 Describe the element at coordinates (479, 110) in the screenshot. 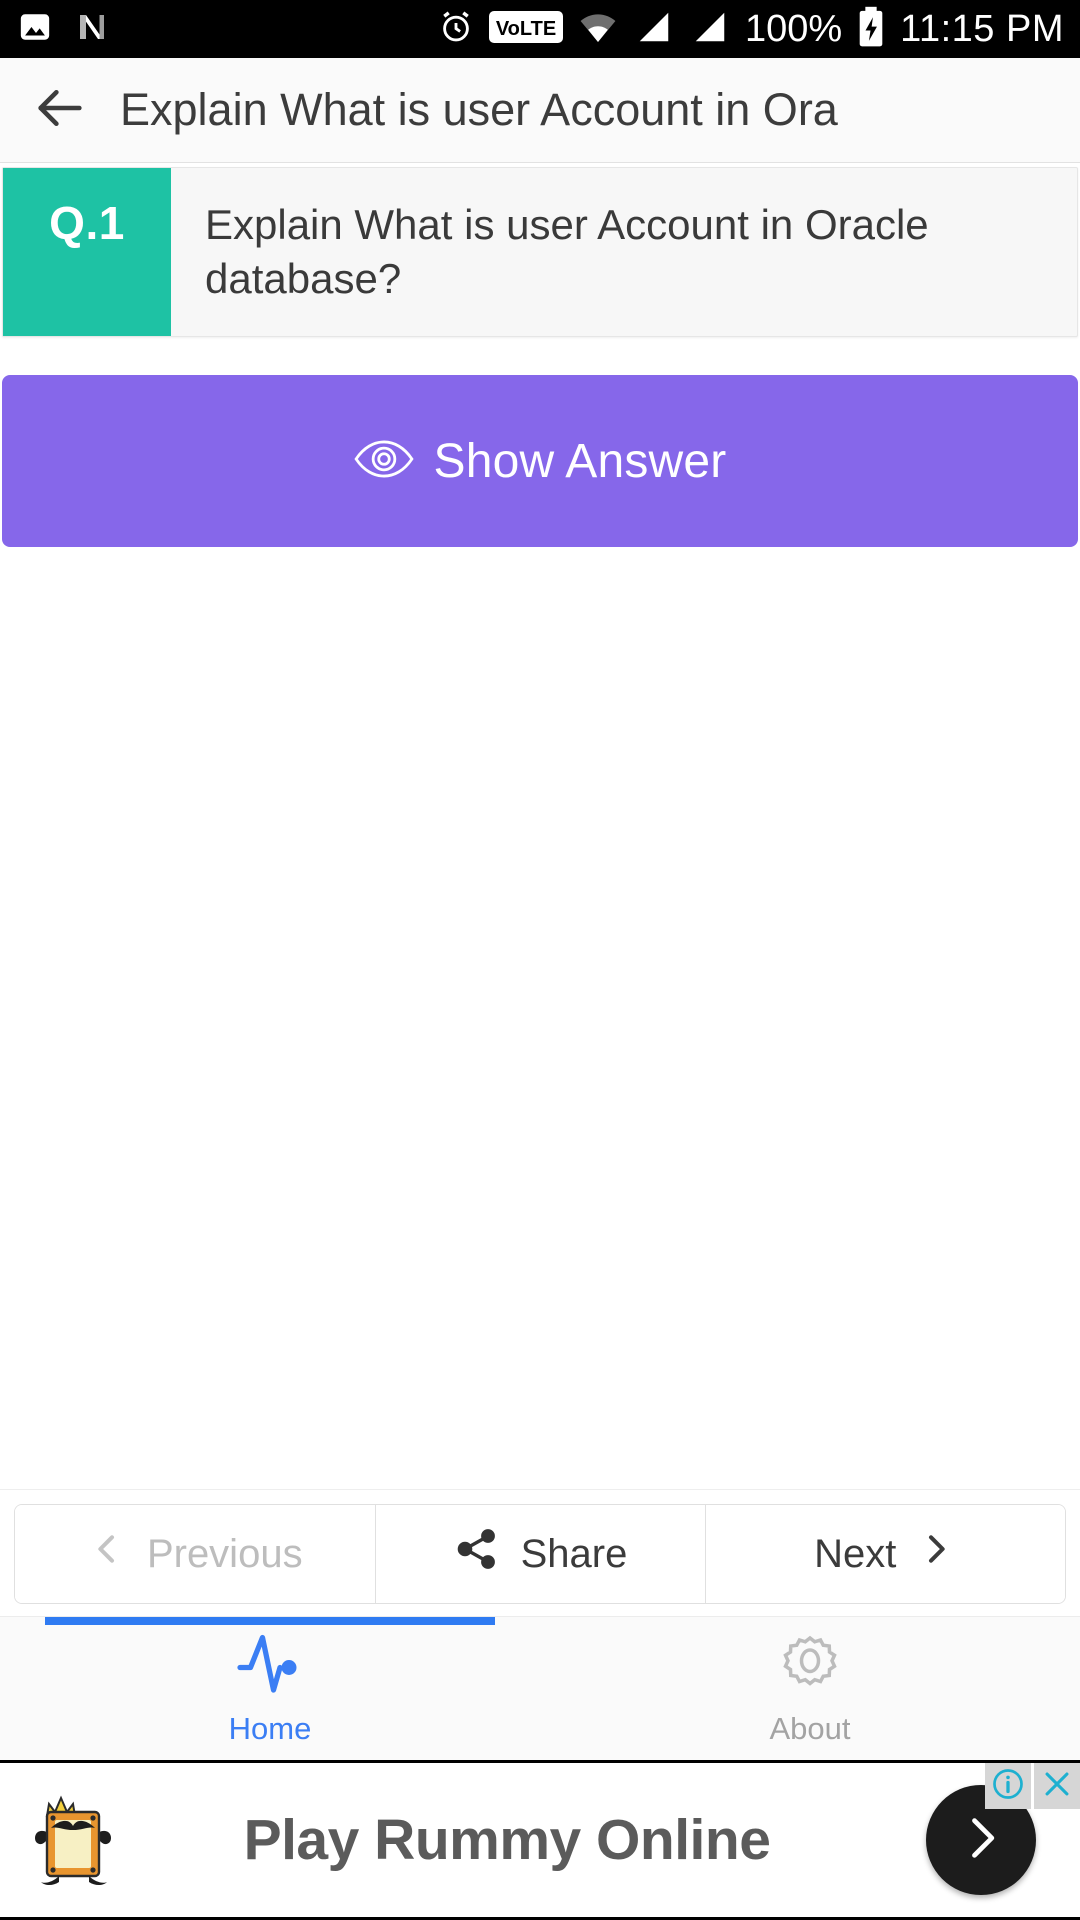

I see `page-title: Explain What is user Account in Ora` at that location.